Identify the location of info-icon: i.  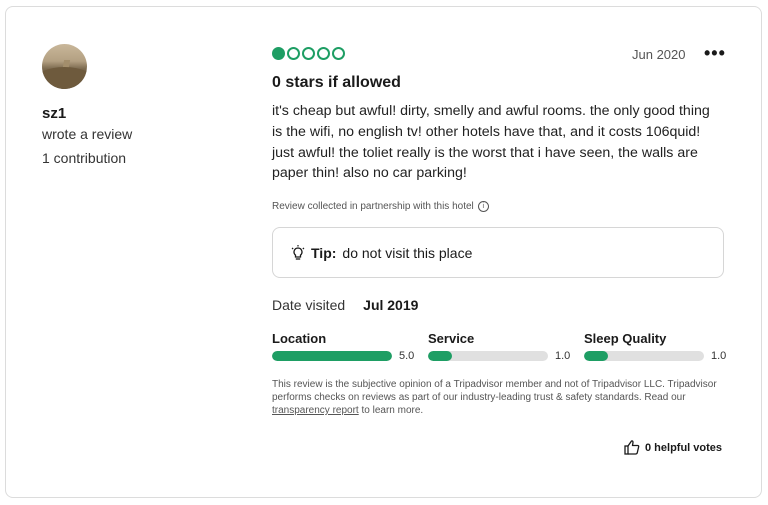
(483, 206).